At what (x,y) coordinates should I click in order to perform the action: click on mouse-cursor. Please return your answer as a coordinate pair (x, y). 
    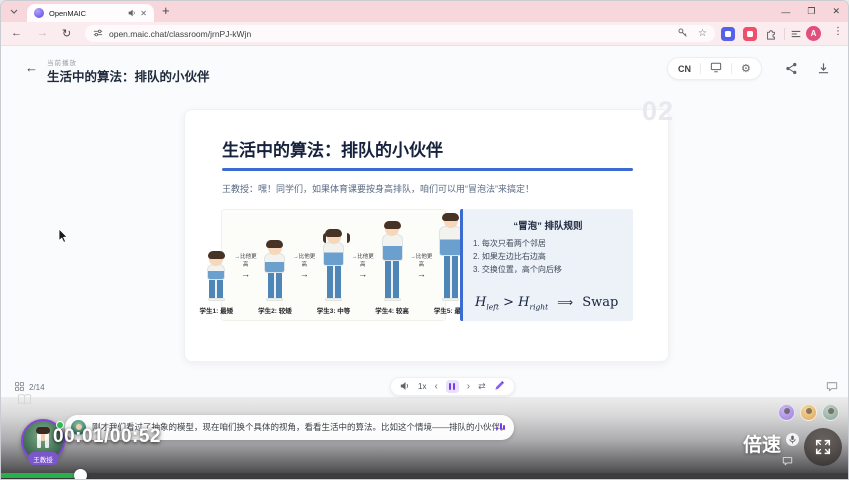
    Looking at the image, I should click on (63, 238).